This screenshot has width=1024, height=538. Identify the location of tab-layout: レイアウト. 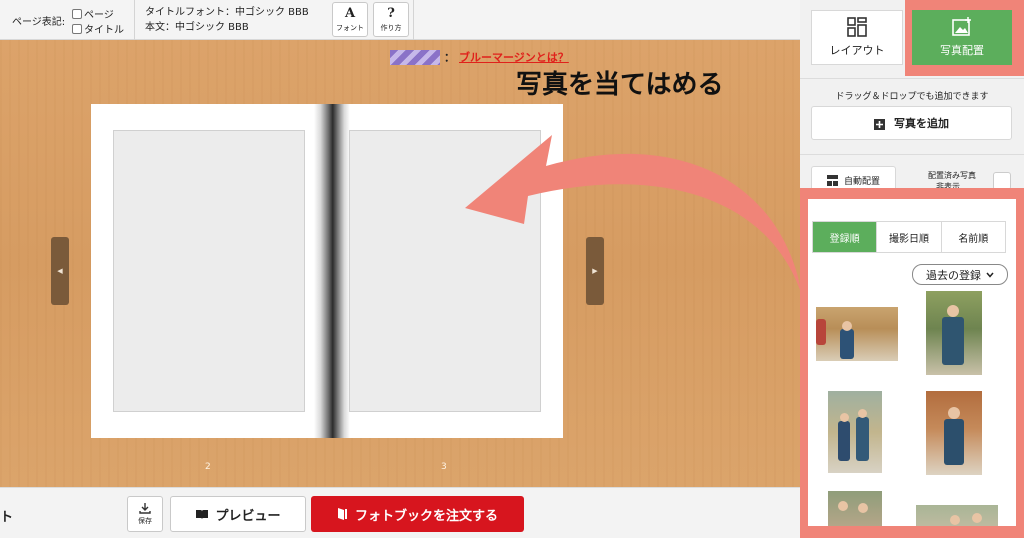
(857, 37).